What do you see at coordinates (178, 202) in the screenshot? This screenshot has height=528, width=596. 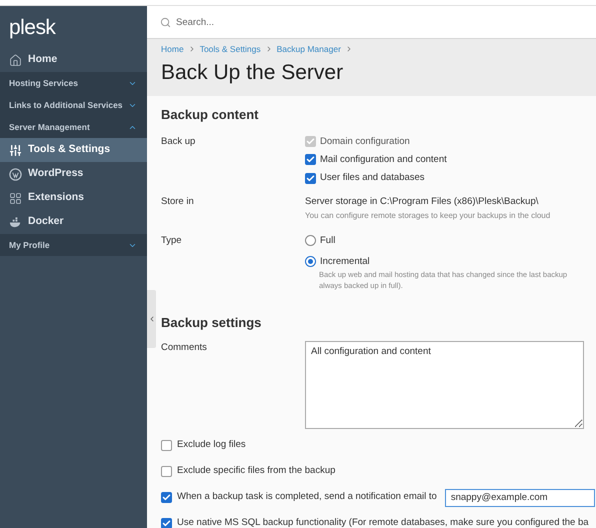 I see `field-label: Store in` at bounding box center [178, 202].